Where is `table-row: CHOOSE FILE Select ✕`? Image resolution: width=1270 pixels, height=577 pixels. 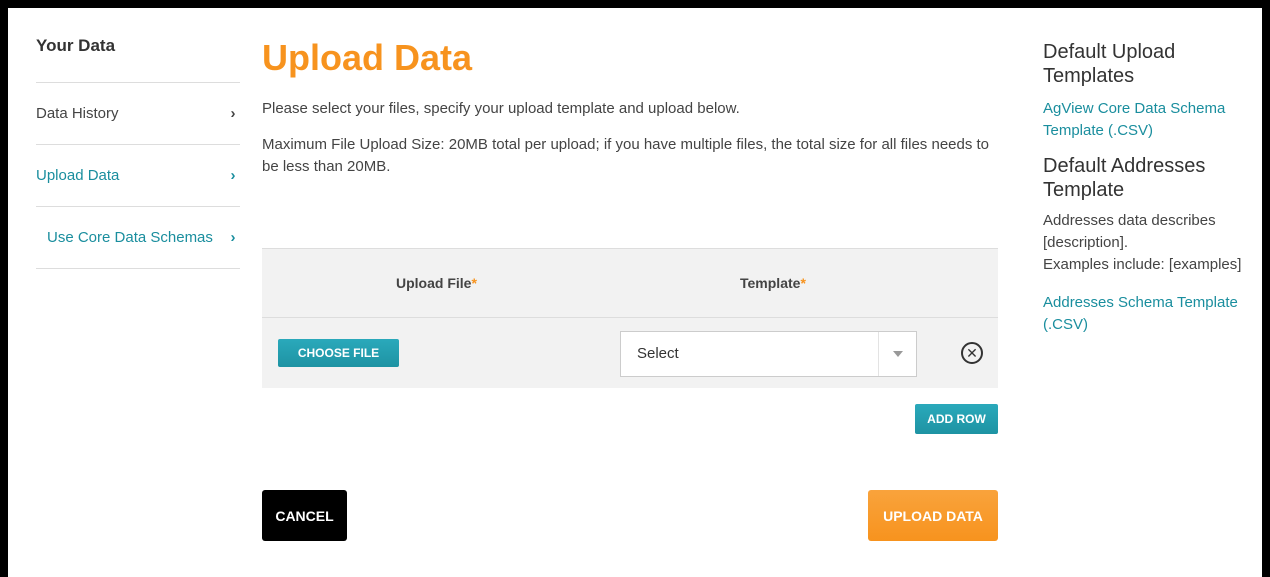
table-row: CHOOSE FILE Select ✕ is located at coordinates (630, 353).